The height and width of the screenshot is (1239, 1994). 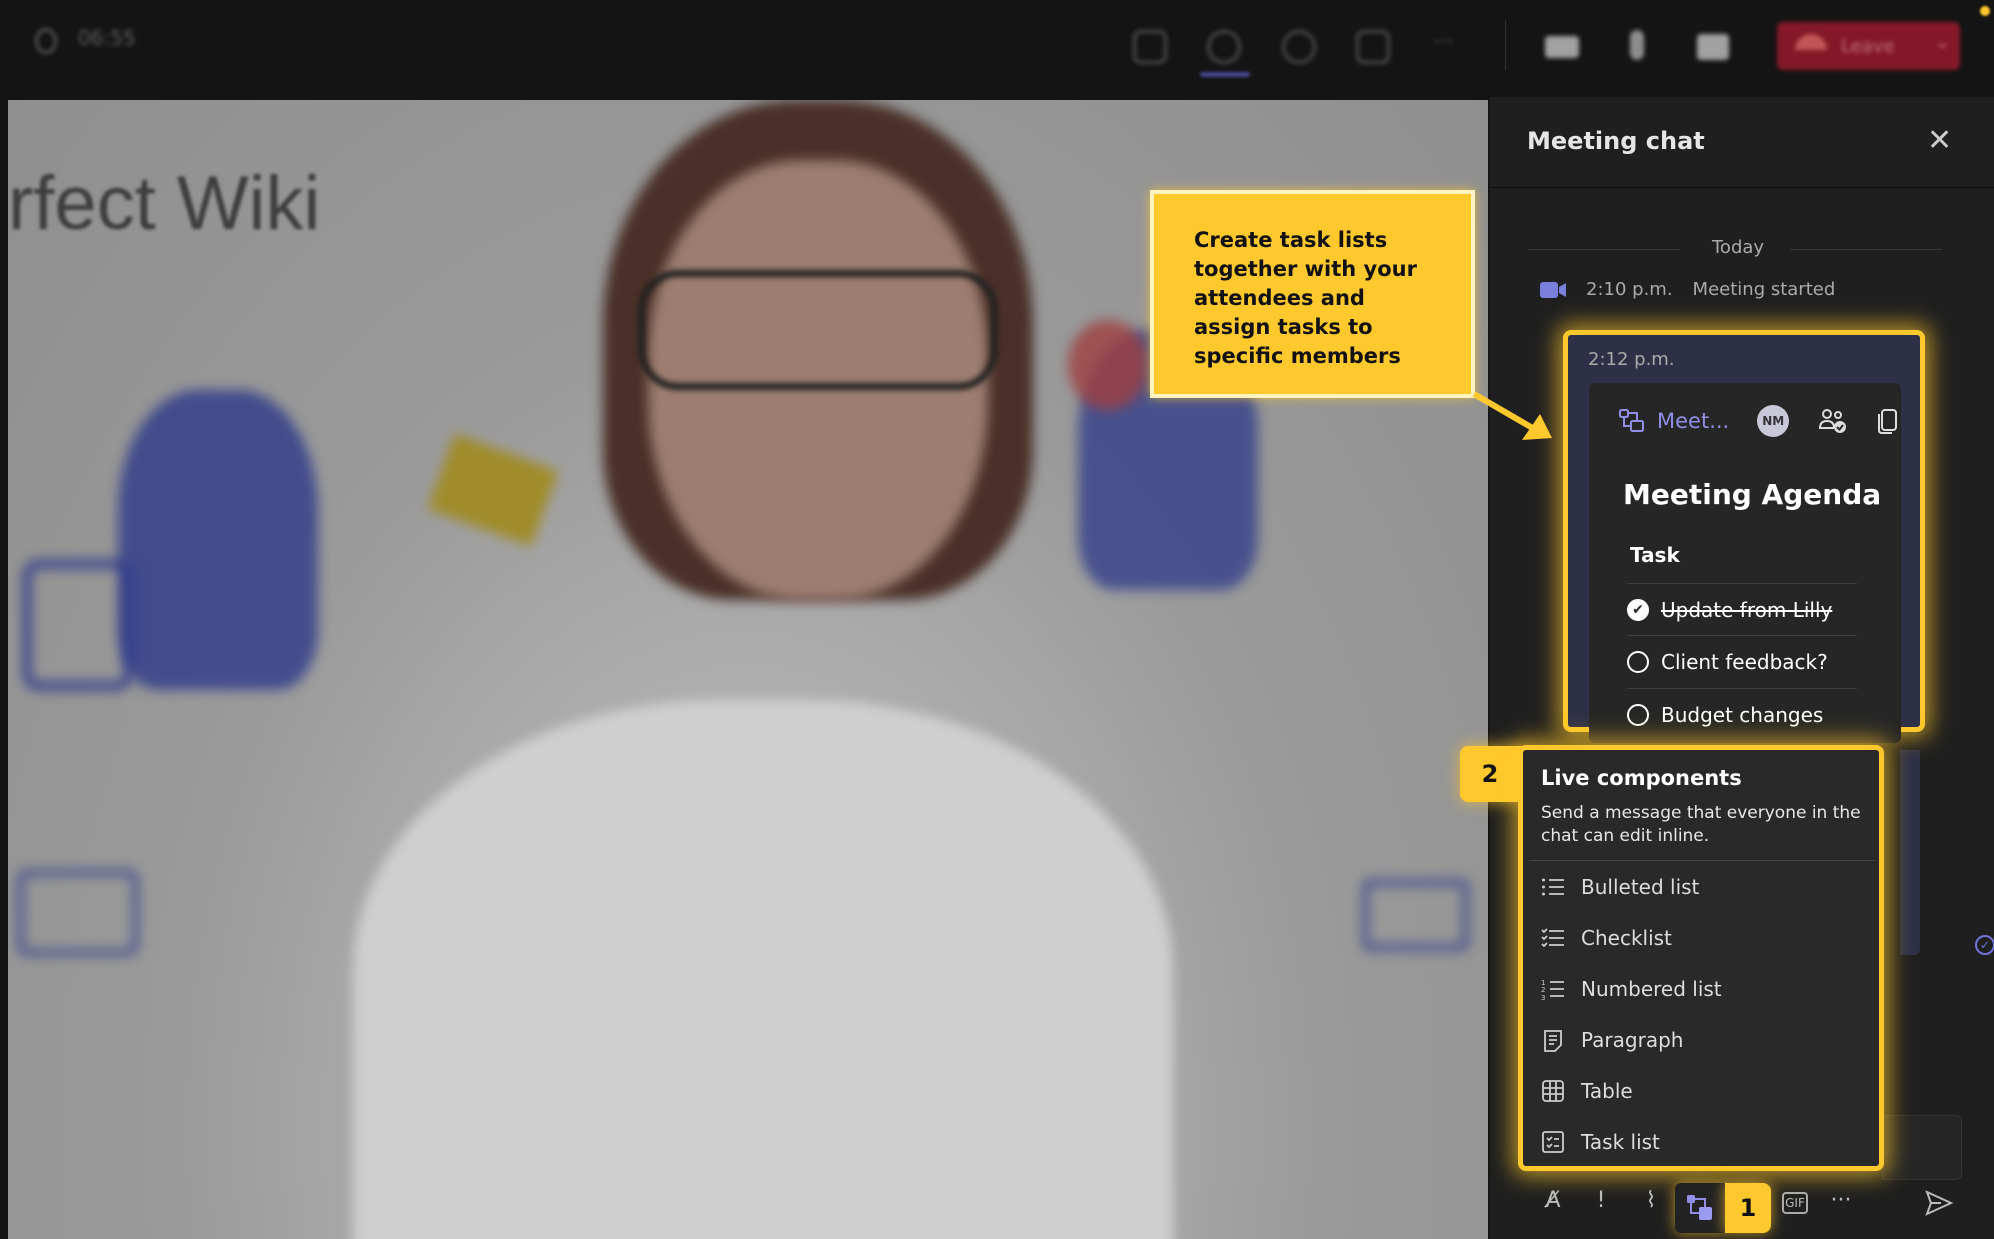 I want to click on menu-item-paragraph: Paragraph, so click(x=1706, y=1040).